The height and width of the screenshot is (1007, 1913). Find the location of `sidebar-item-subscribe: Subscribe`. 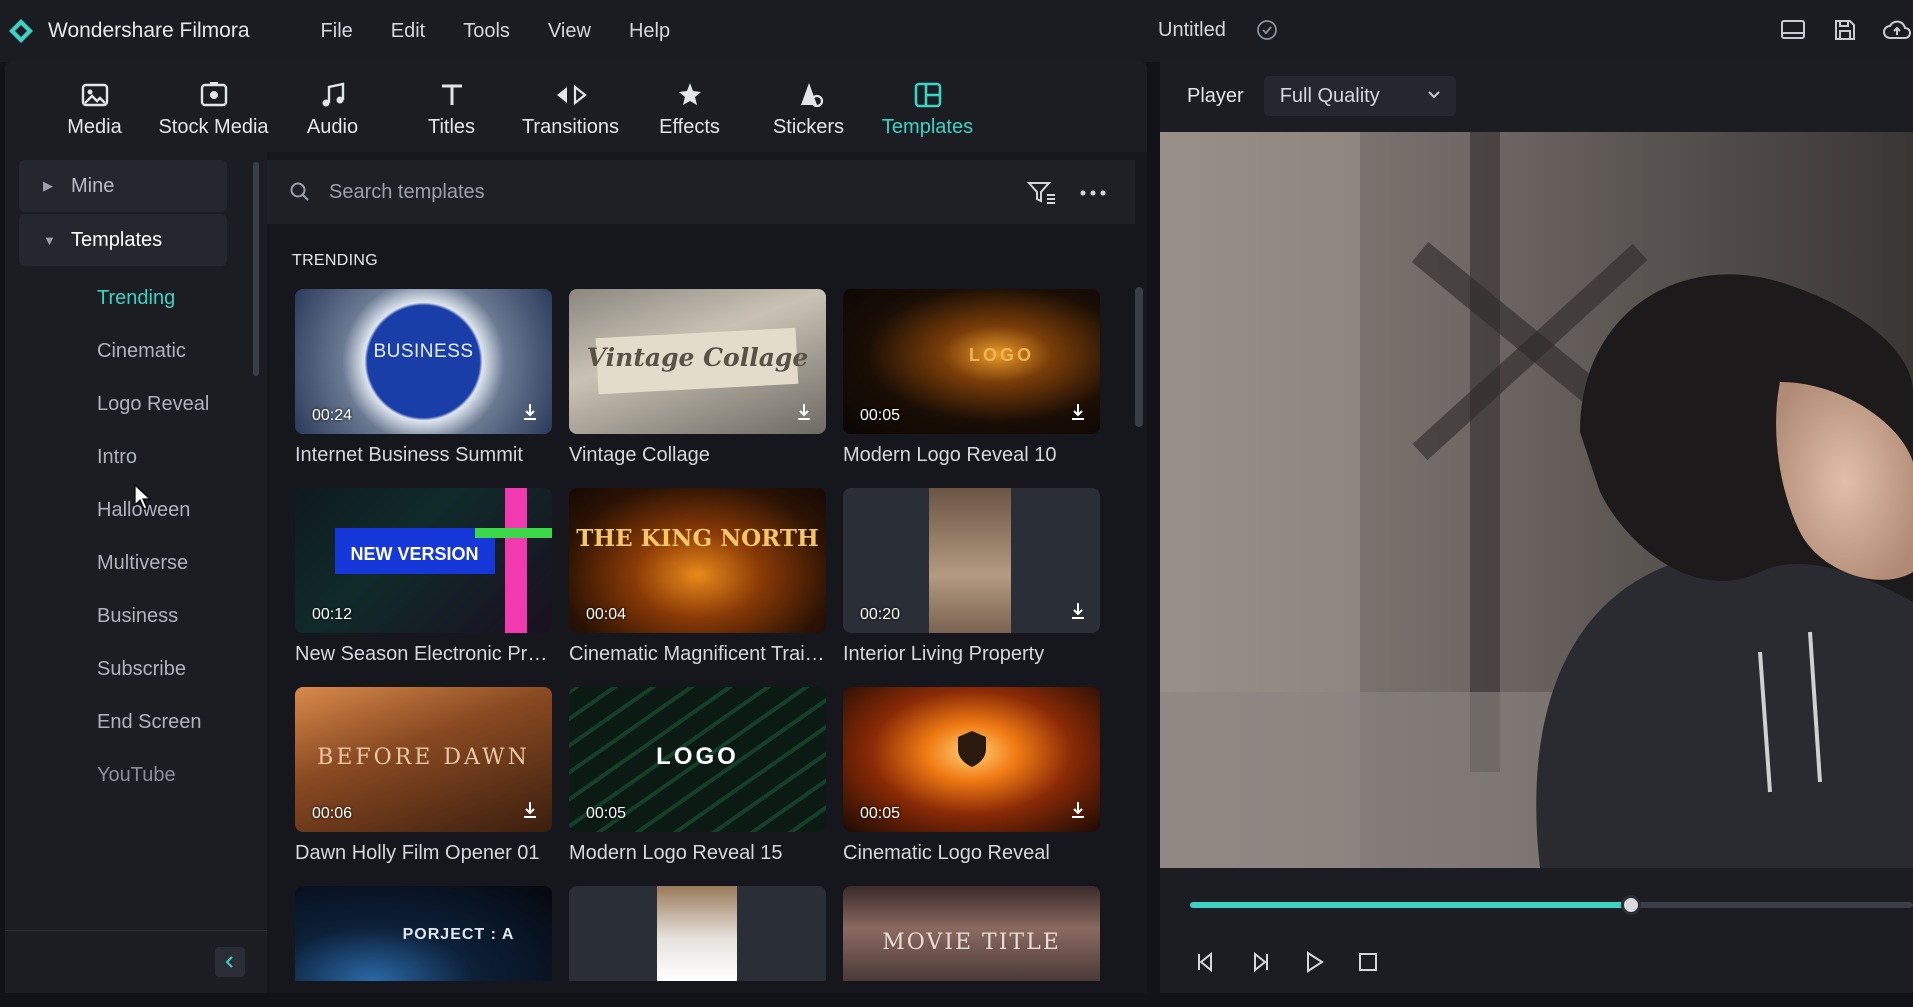

sidebar-item-subscribe: Subscribe is located at coordinates (141, 669).